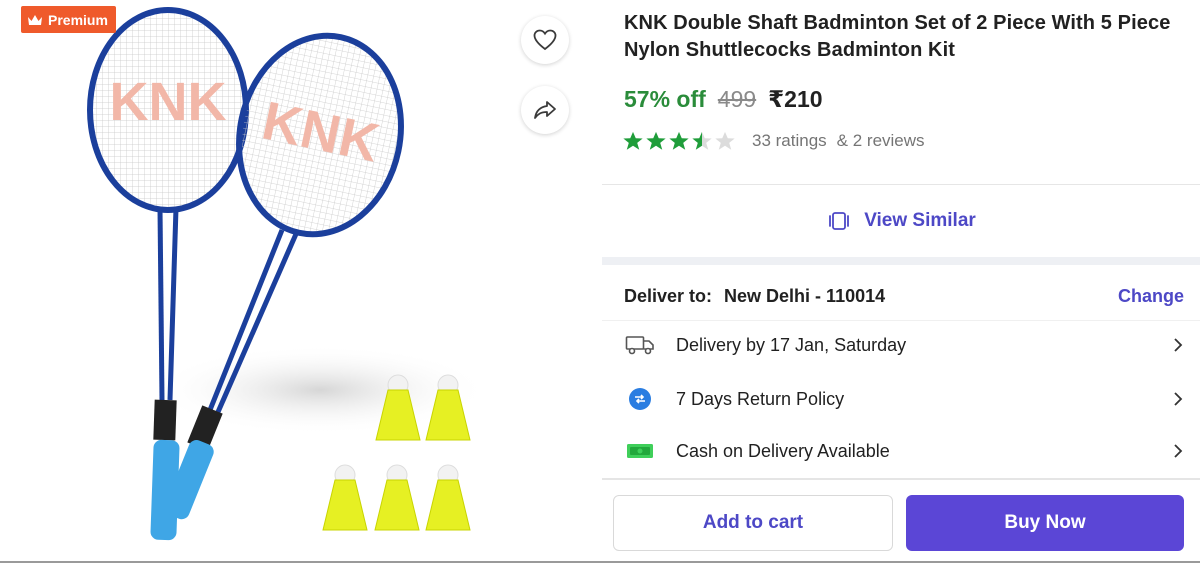 The height and width of the screenshot is (563, 1200). What do you see at coordinates (1045, 523) in the screenshot?
I see `buy-now-button: Buy Now` at bounding box center [1045, 523].